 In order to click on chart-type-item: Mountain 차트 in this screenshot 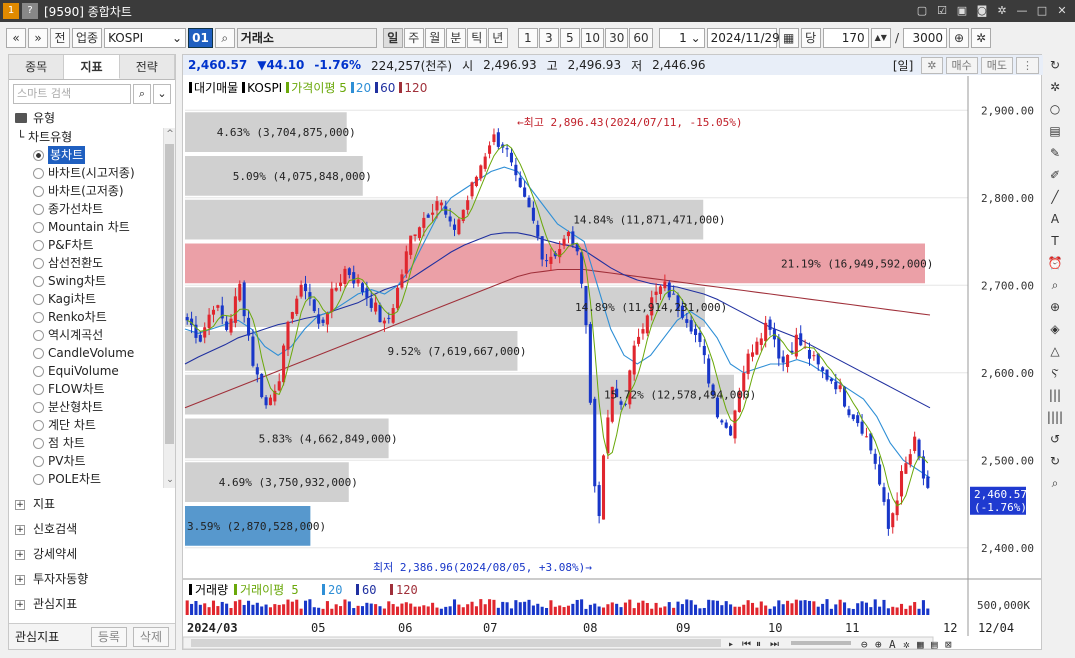, I will do `click(92, 227)`.